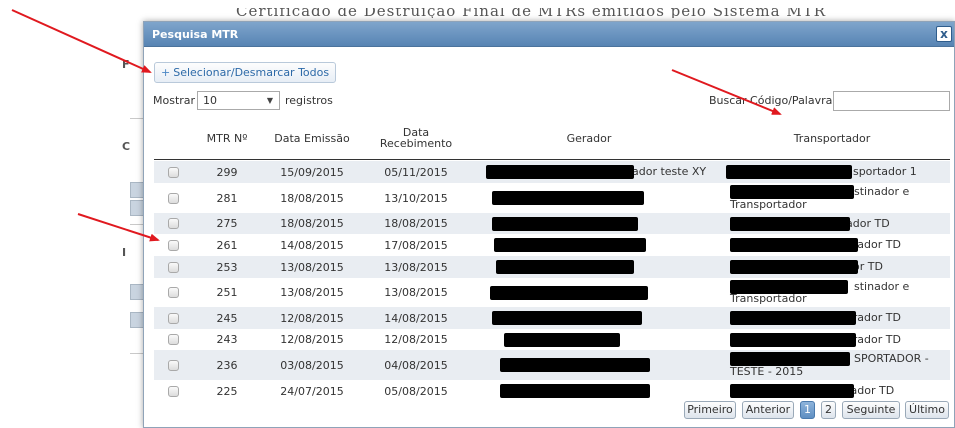  What do you see at coordinates (238, 100) in the screenshot?
I see `page-size-select: 10 ▼` at bounding box center [238, 100].